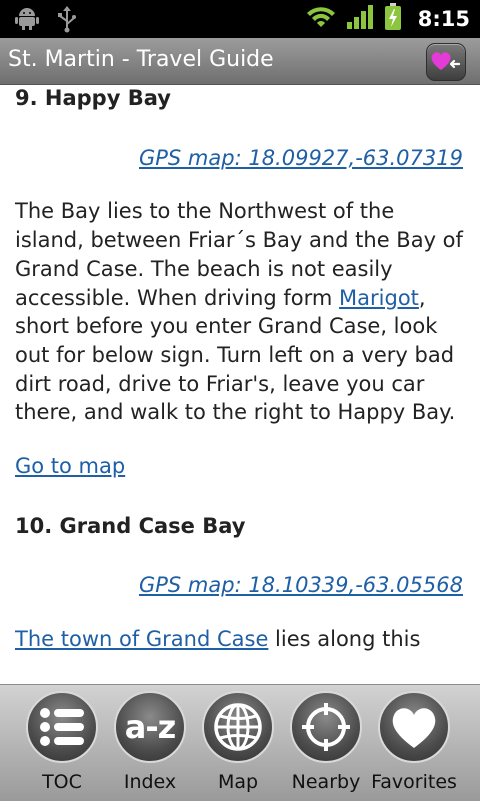  Describe the element at coordinates (238, 727) in the screenshot. I see `globe-icon` at that location.